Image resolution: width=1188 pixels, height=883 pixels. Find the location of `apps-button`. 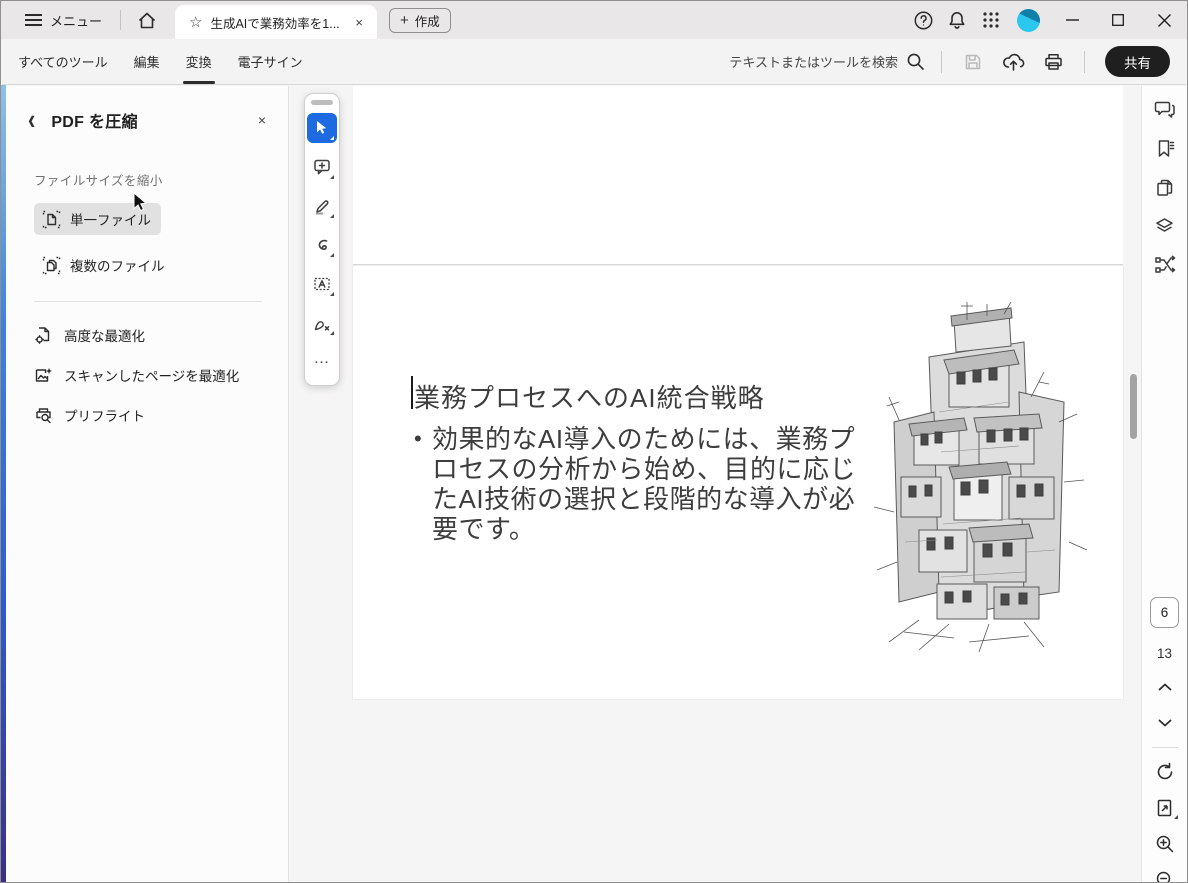

apps-button is located at coordinates (991, 20).